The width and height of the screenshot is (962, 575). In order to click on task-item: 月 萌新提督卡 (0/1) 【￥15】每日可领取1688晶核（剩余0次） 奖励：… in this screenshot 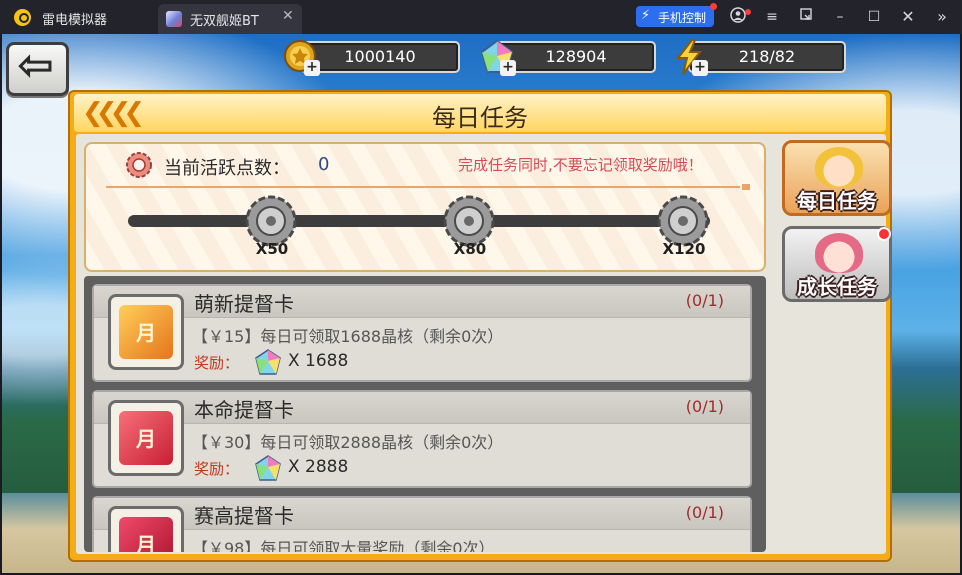, I will do `click(422, 333)`.